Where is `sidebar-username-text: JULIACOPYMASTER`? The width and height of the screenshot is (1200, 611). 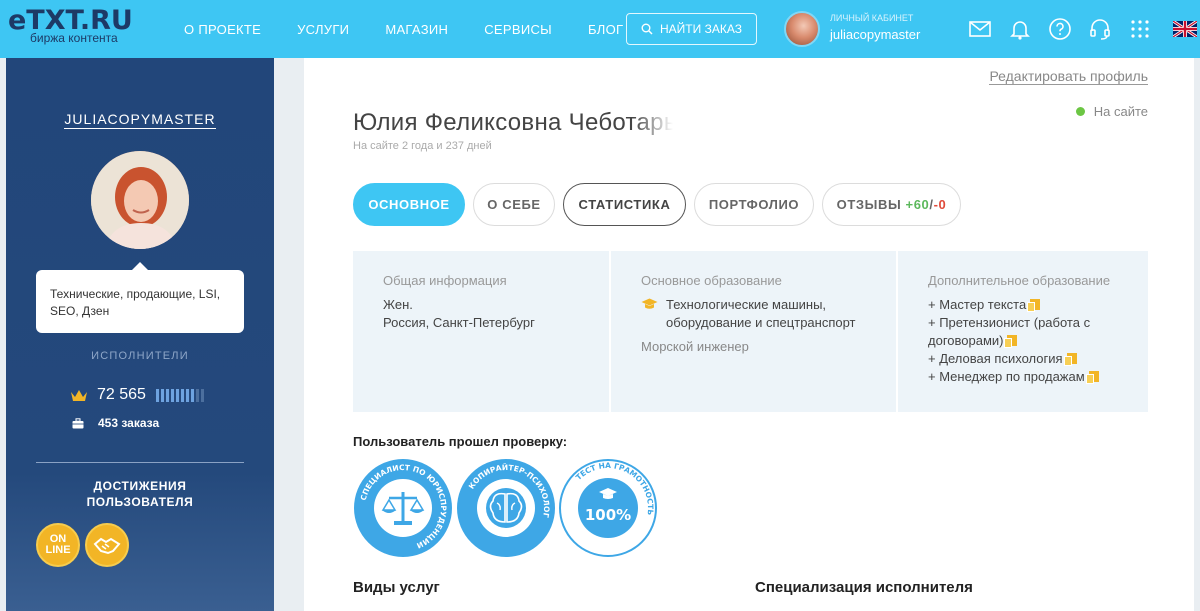 sidebar-username-text: JULIACOPYMASTER is located at coordinates (140, 120).